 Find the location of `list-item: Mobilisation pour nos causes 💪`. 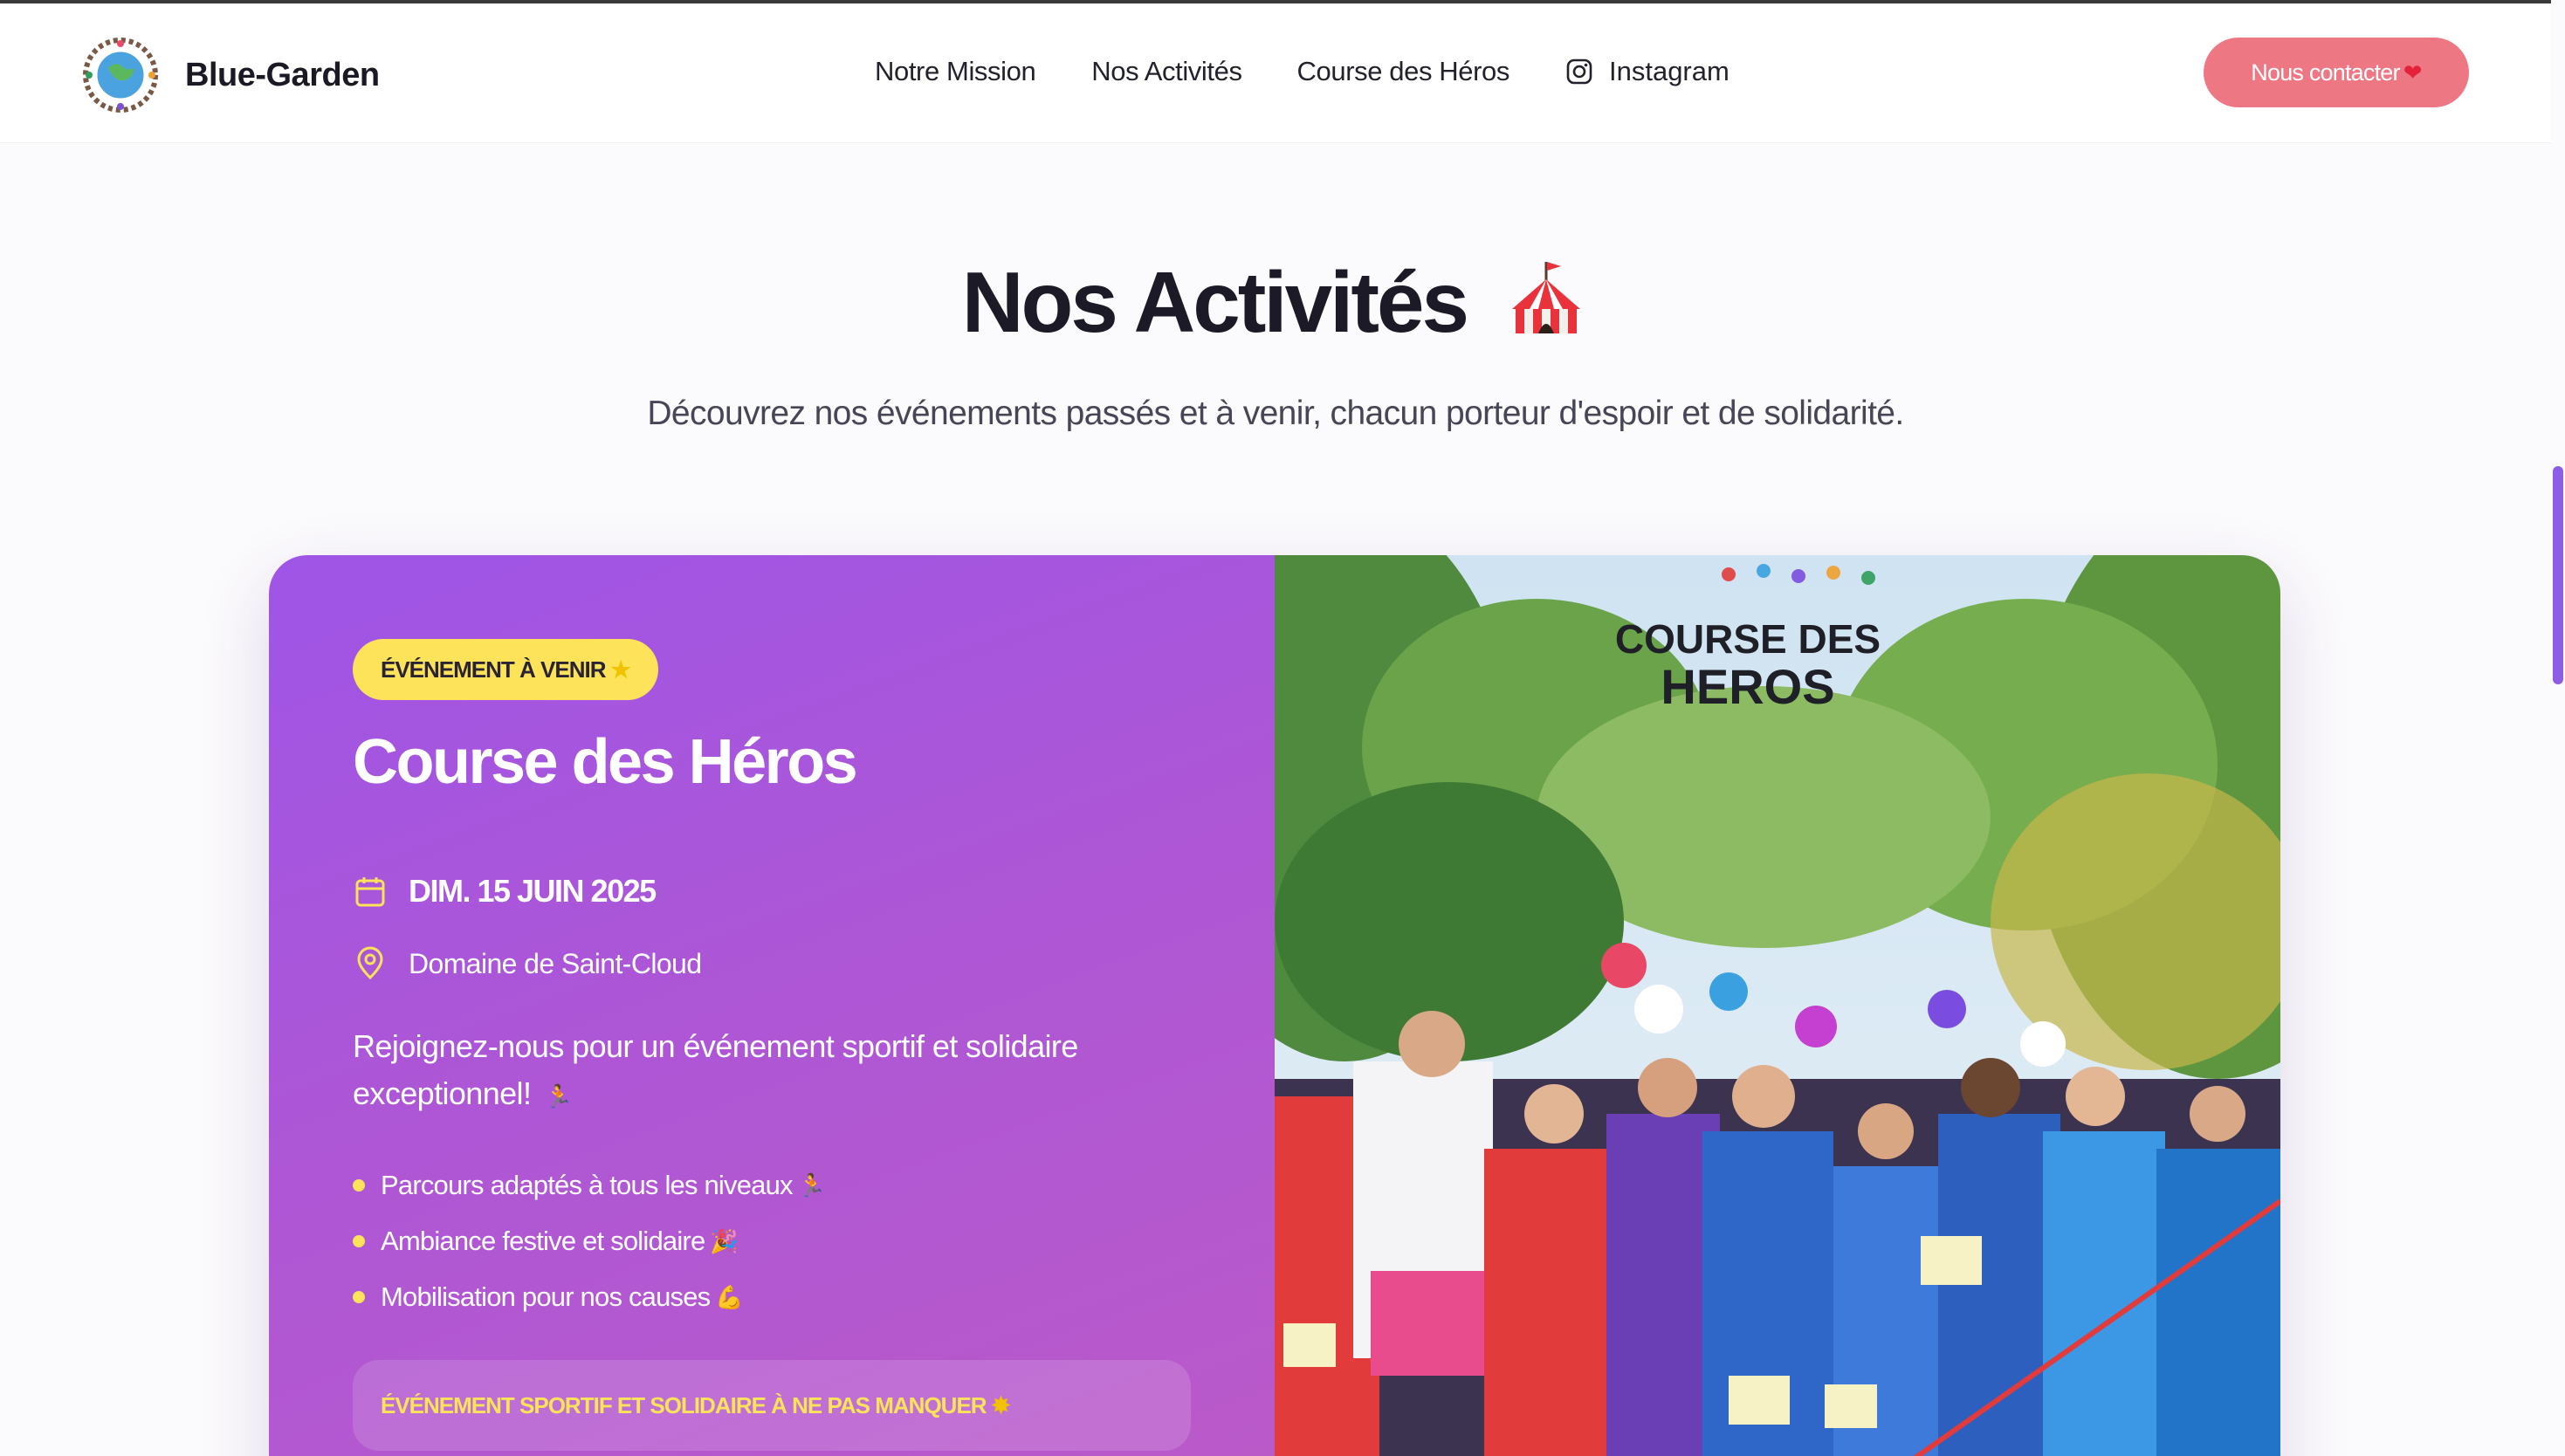

list-item: Mobilisation pour nos causes 💪 is located at coordinates (589, 1297).